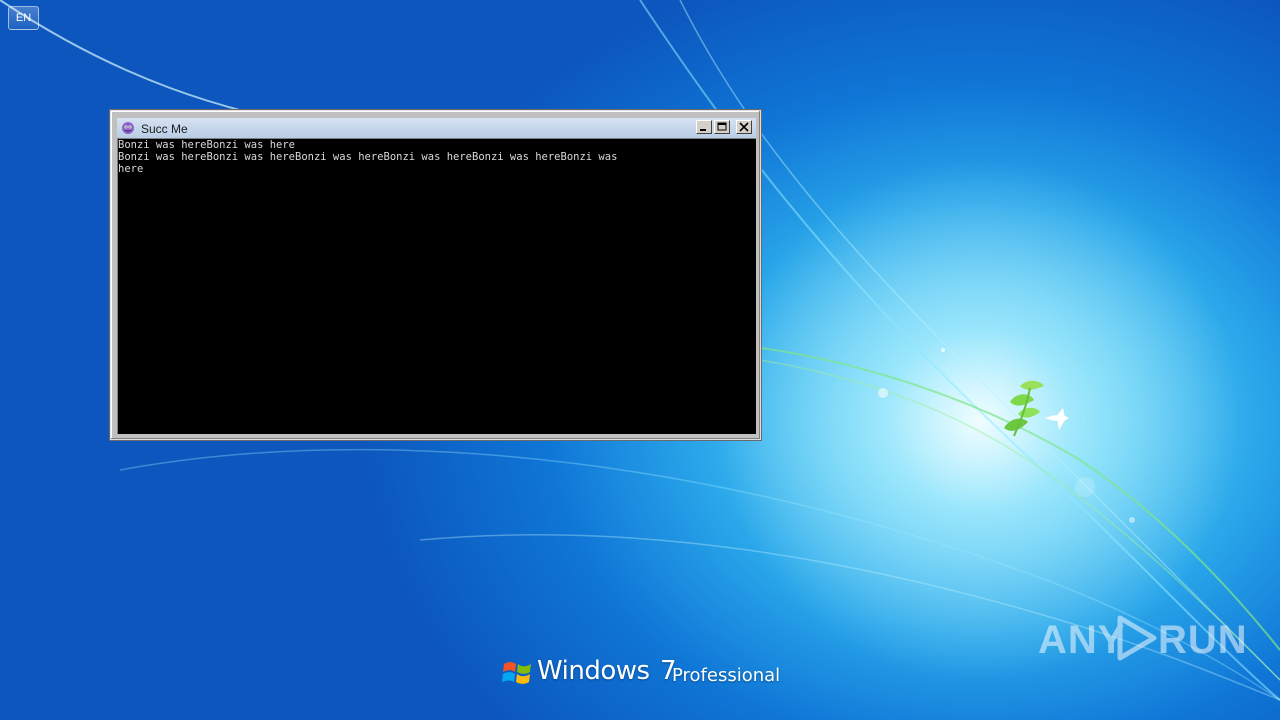 This screenshot has width=1280, height=720. I want to click on maximize-icon, so click(722, 126).